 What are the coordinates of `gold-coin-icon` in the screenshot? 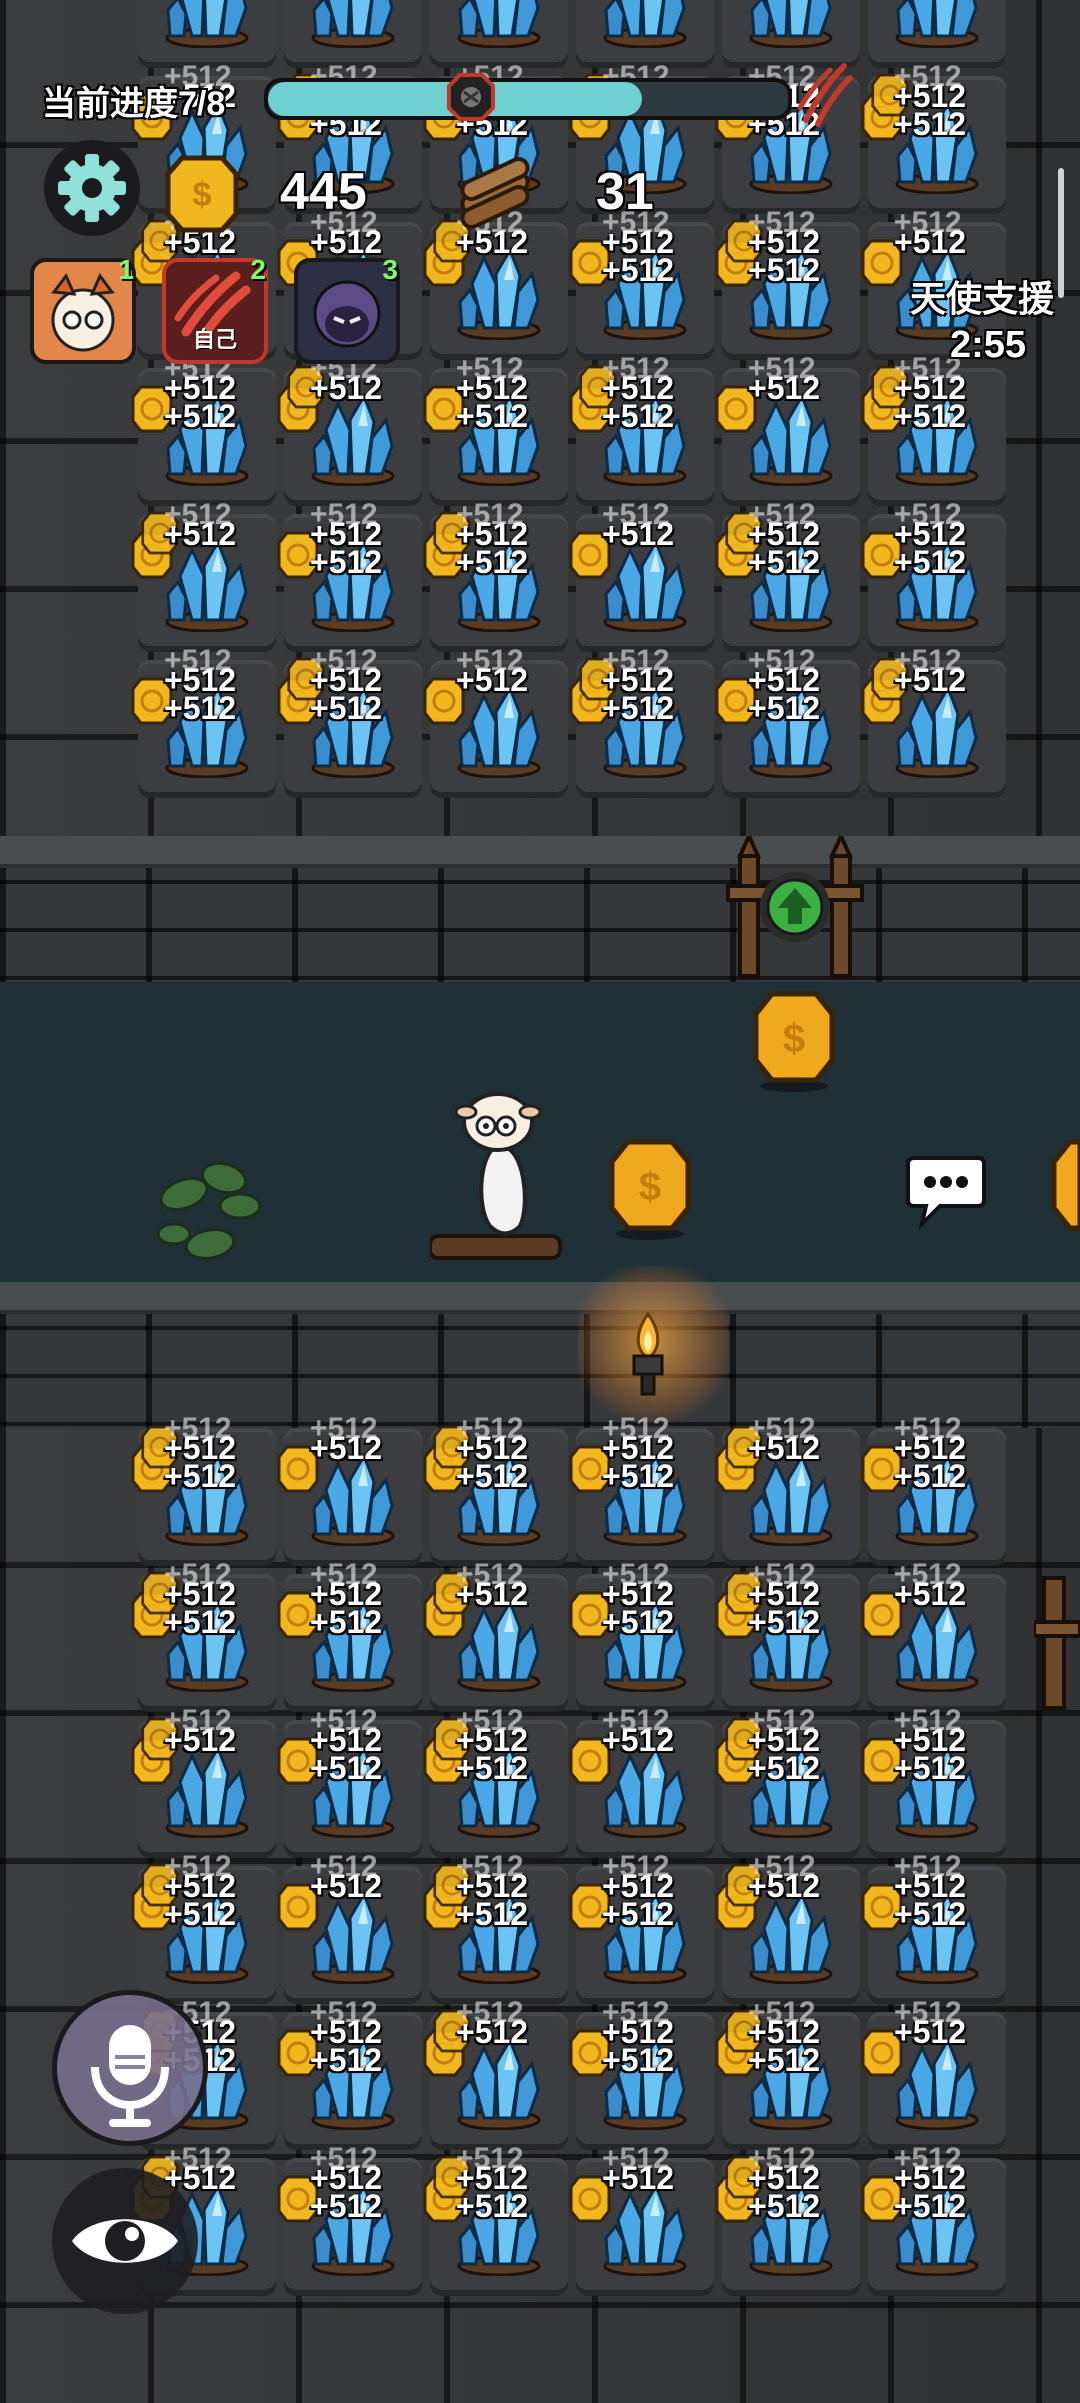 It's located at (1065, 1189).